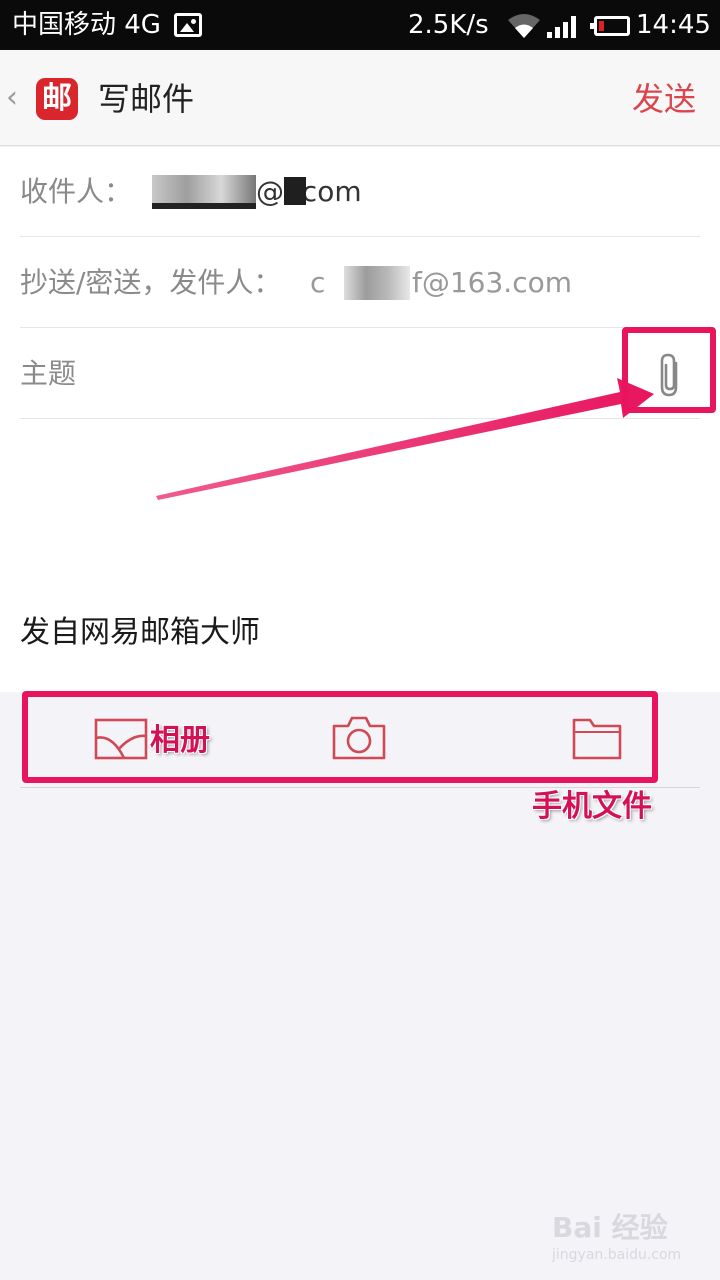 Image resolution: width=720 pixels, height=1280 pixels. What do you see at coordinates (48, 373) in the screenshot?
I see `subject-placeholder: 主题` at bounding box center [48, 373].